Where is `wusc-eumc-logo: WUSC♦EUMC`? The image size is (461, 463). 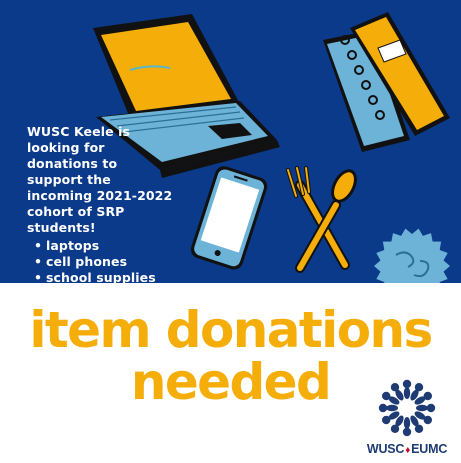
wusc-eumc-logo: WUSC♦EUMC is located at coordinates (407, 419).